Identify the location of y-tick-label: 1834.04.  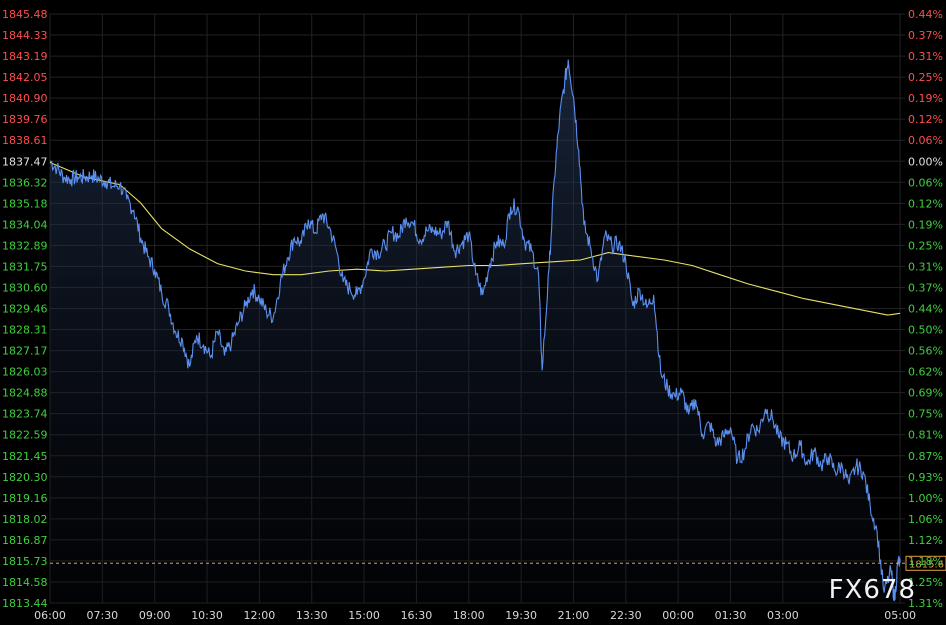
(25, 224).